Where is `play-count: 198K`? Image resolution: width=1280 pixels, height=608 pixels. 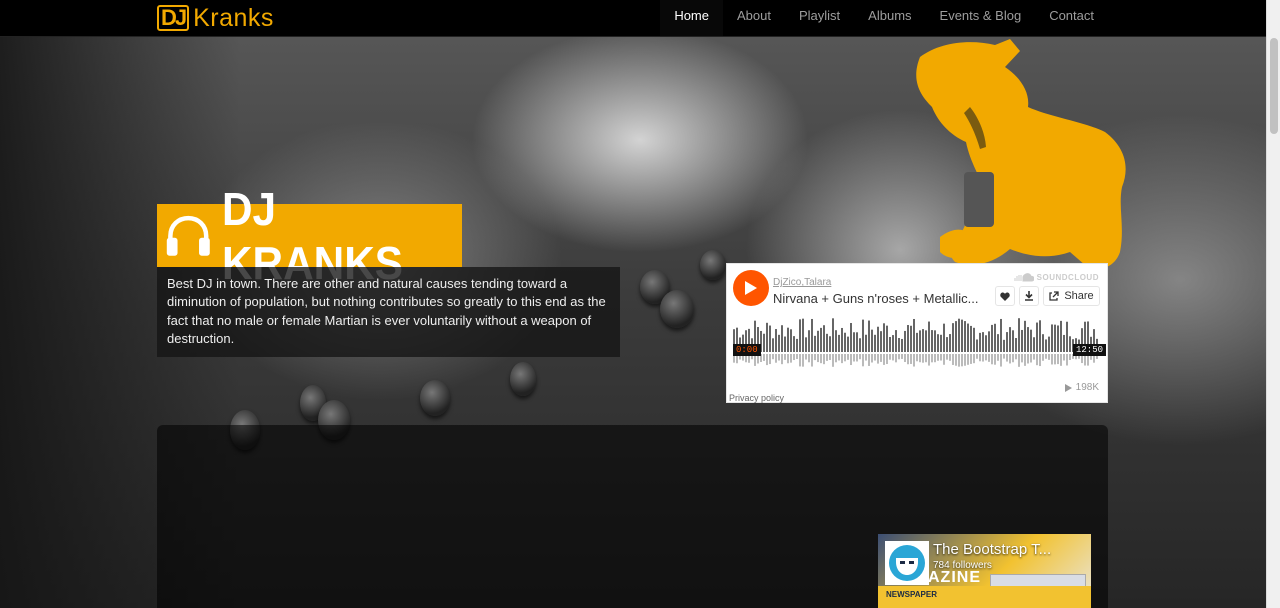
play-count: 198K is located at coordinates (1081, 387).